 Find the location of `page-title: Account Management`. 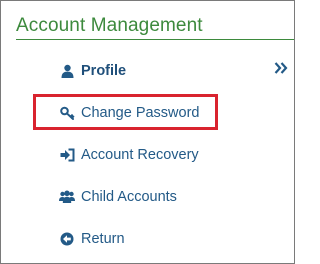

page-title: Account Management is located at coordinates (109, 25).